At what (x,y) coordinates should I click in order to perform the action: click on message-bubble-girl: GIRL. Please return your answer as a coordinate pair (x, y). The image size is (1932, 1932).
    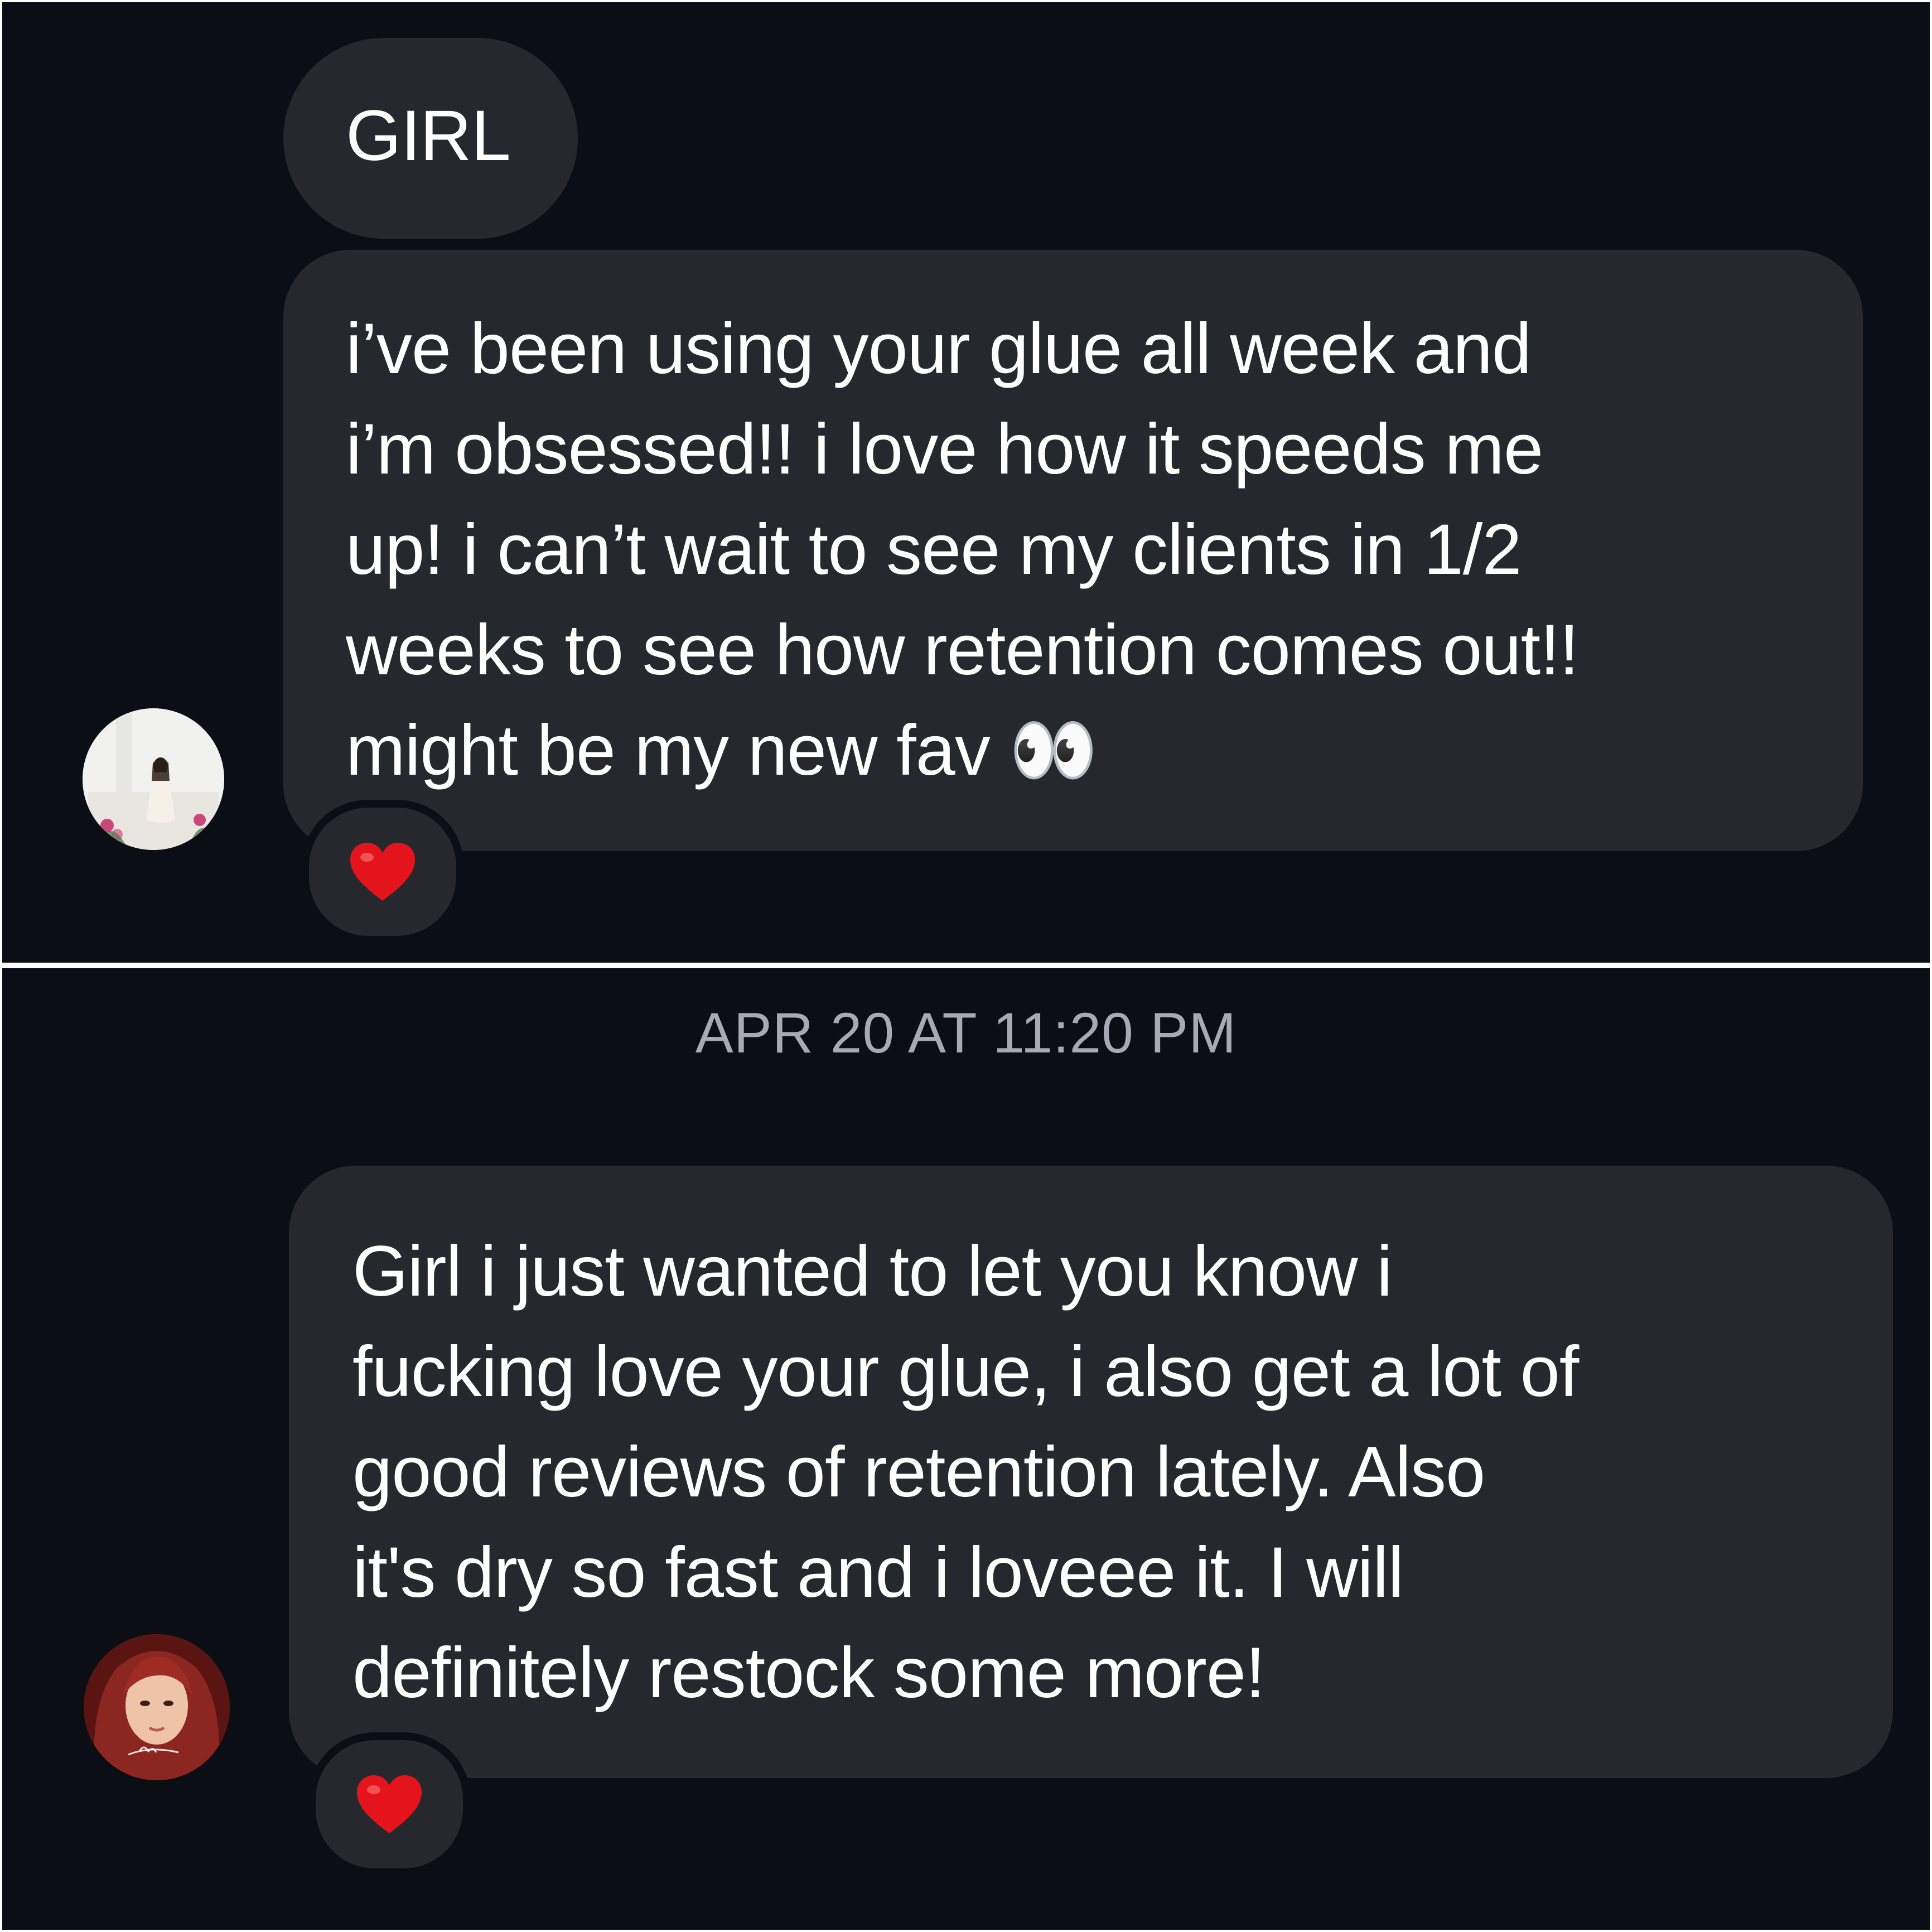
    Looking at the image, I should click on (430, 138).